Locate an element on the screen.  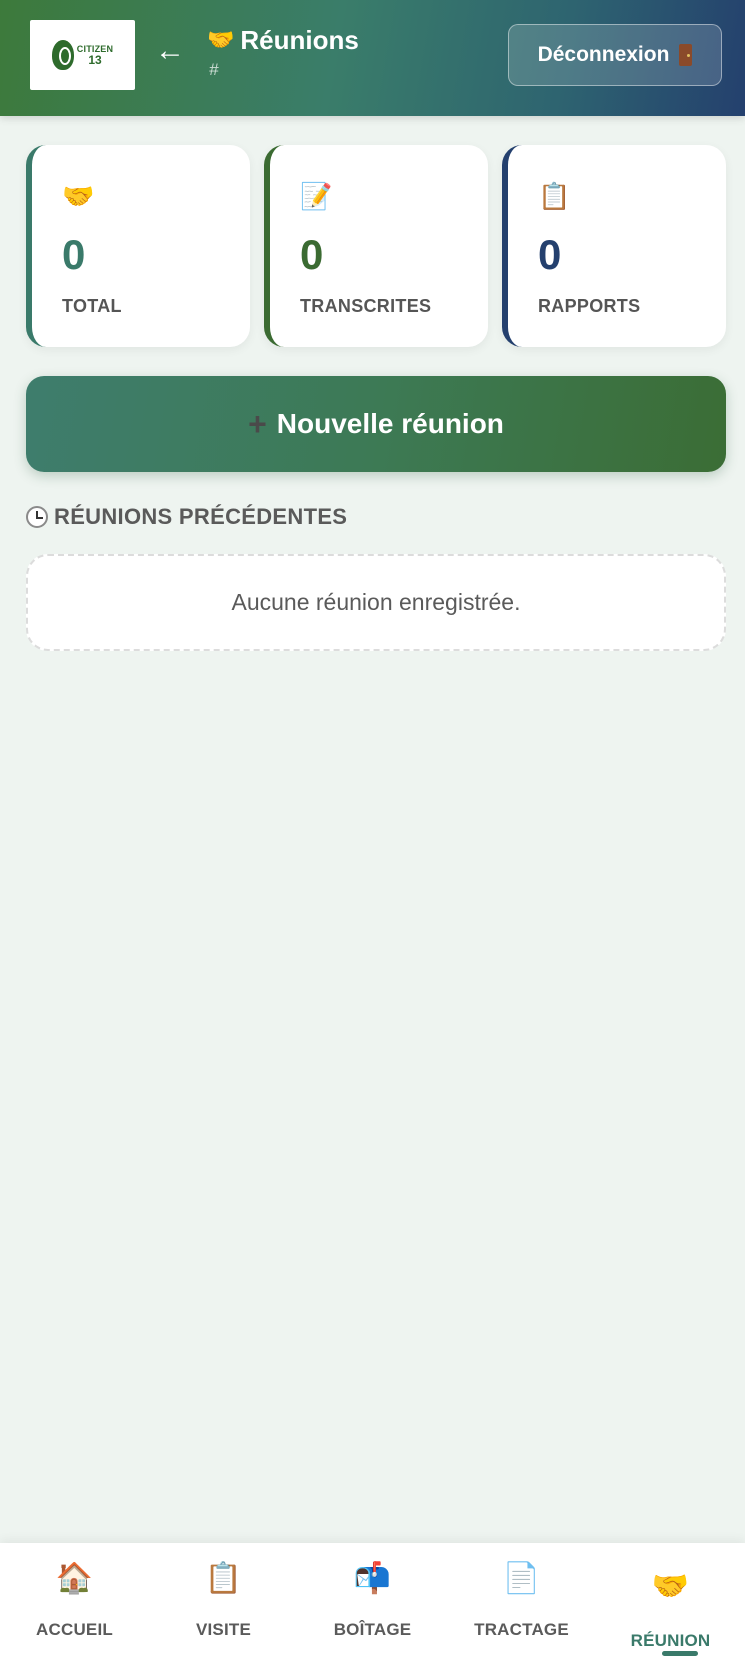
stats-row: 🤝 0 TOTAL 📝 0 TRANSCRITES 📋 0 RAPPORTS is located at coordinates (376, 246).